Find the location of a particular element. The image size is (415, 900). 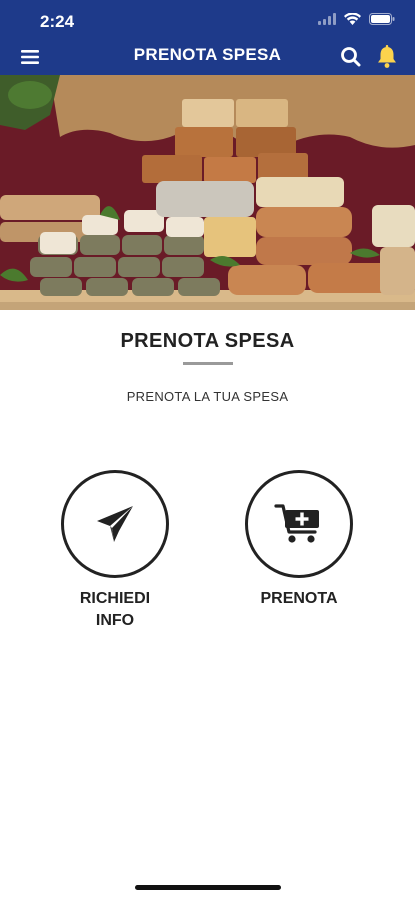

search-icon is located at coordinates (351, 57).